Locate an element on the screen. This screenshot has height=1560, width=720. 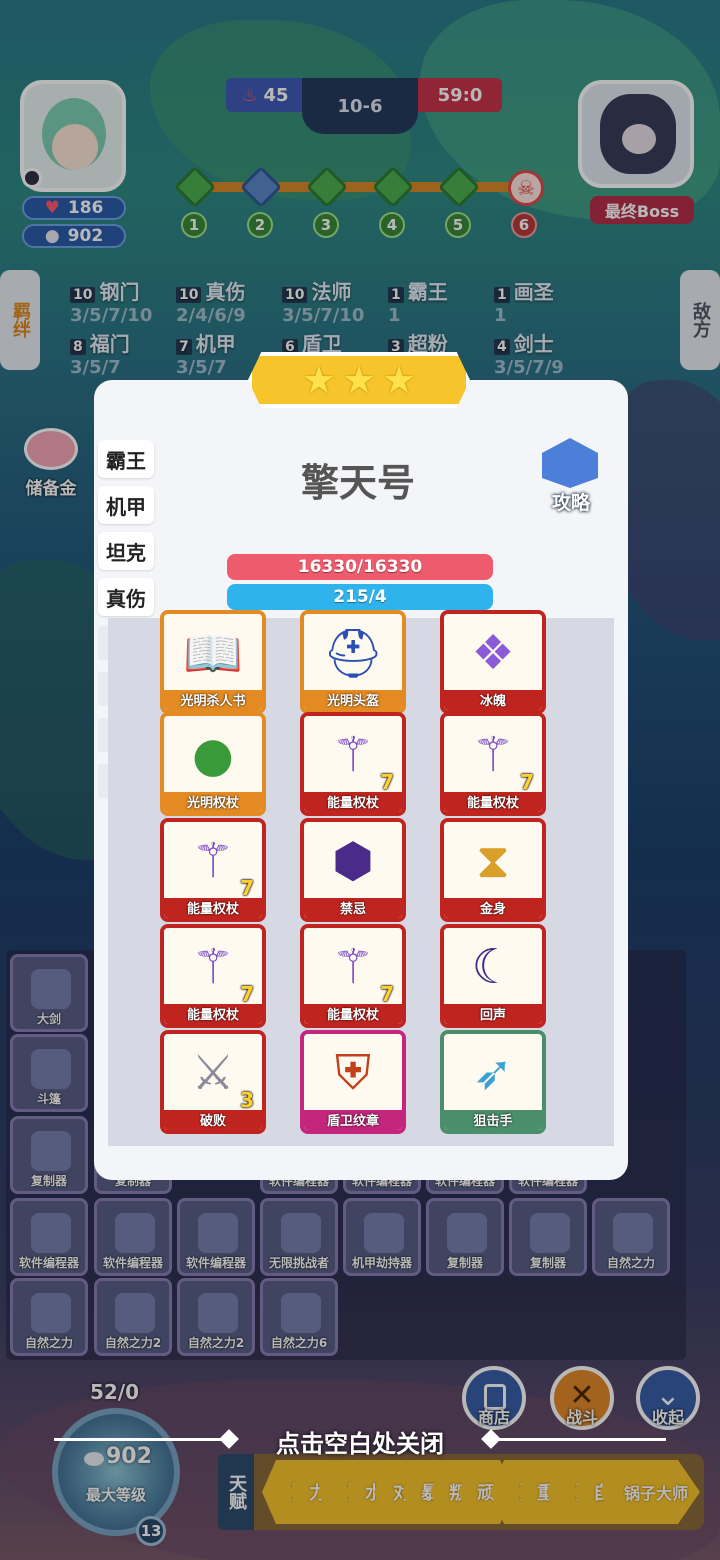
helmet-icon: ⛑ is located at coordinates (353, 653).